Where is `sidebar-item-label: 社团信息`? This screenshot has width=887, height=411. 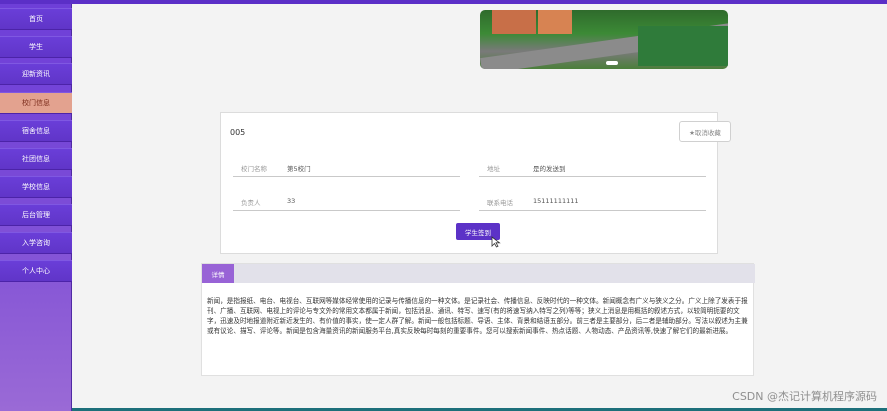 sidebar-item-label: 社团信息 is located at coordinates (36, 159).